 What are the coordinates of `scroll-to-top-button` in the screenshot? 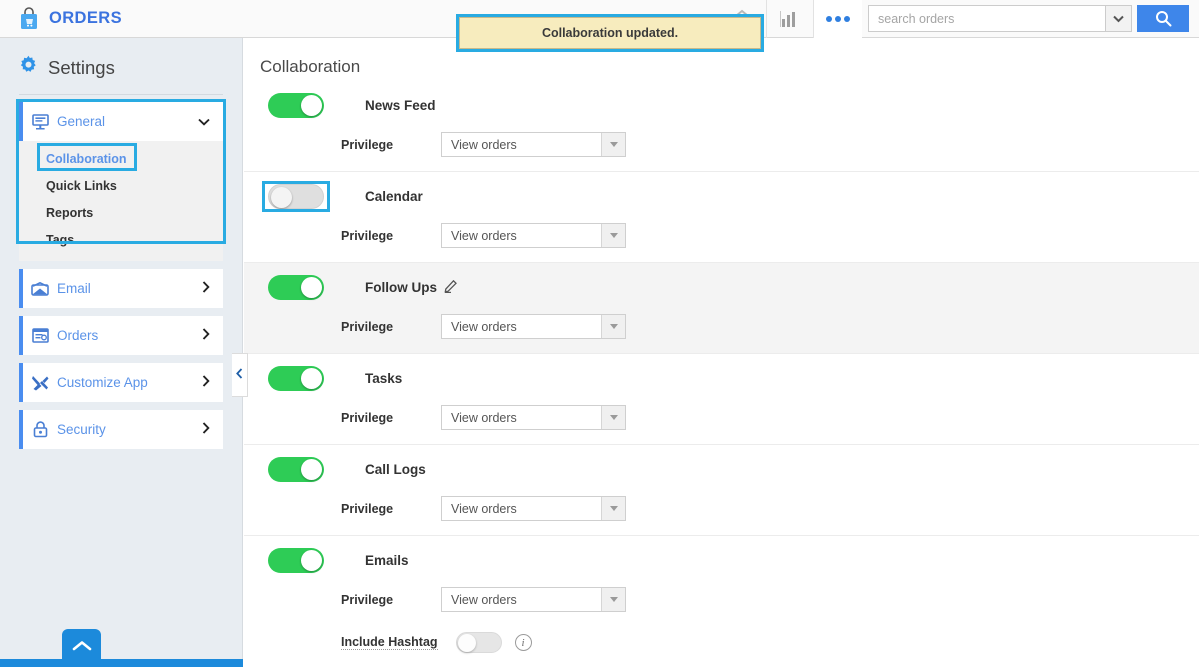 It's located at (81, 648).